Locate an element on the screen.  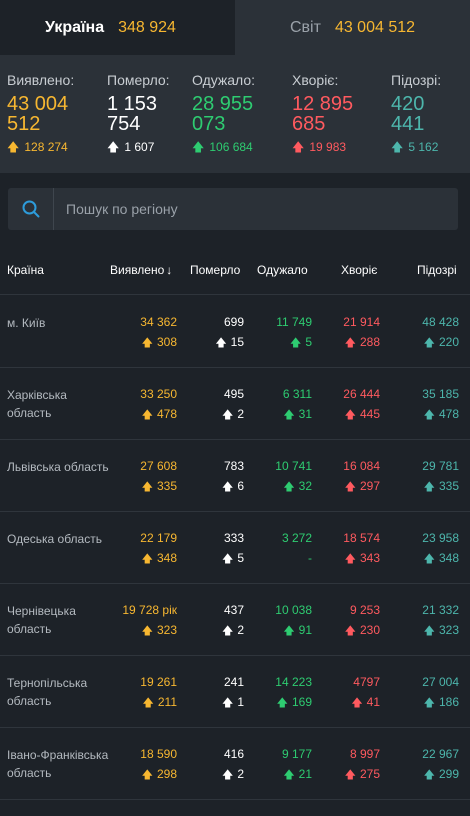
deaths-delta: 🡅 1 is located at coordinates (233, 702).